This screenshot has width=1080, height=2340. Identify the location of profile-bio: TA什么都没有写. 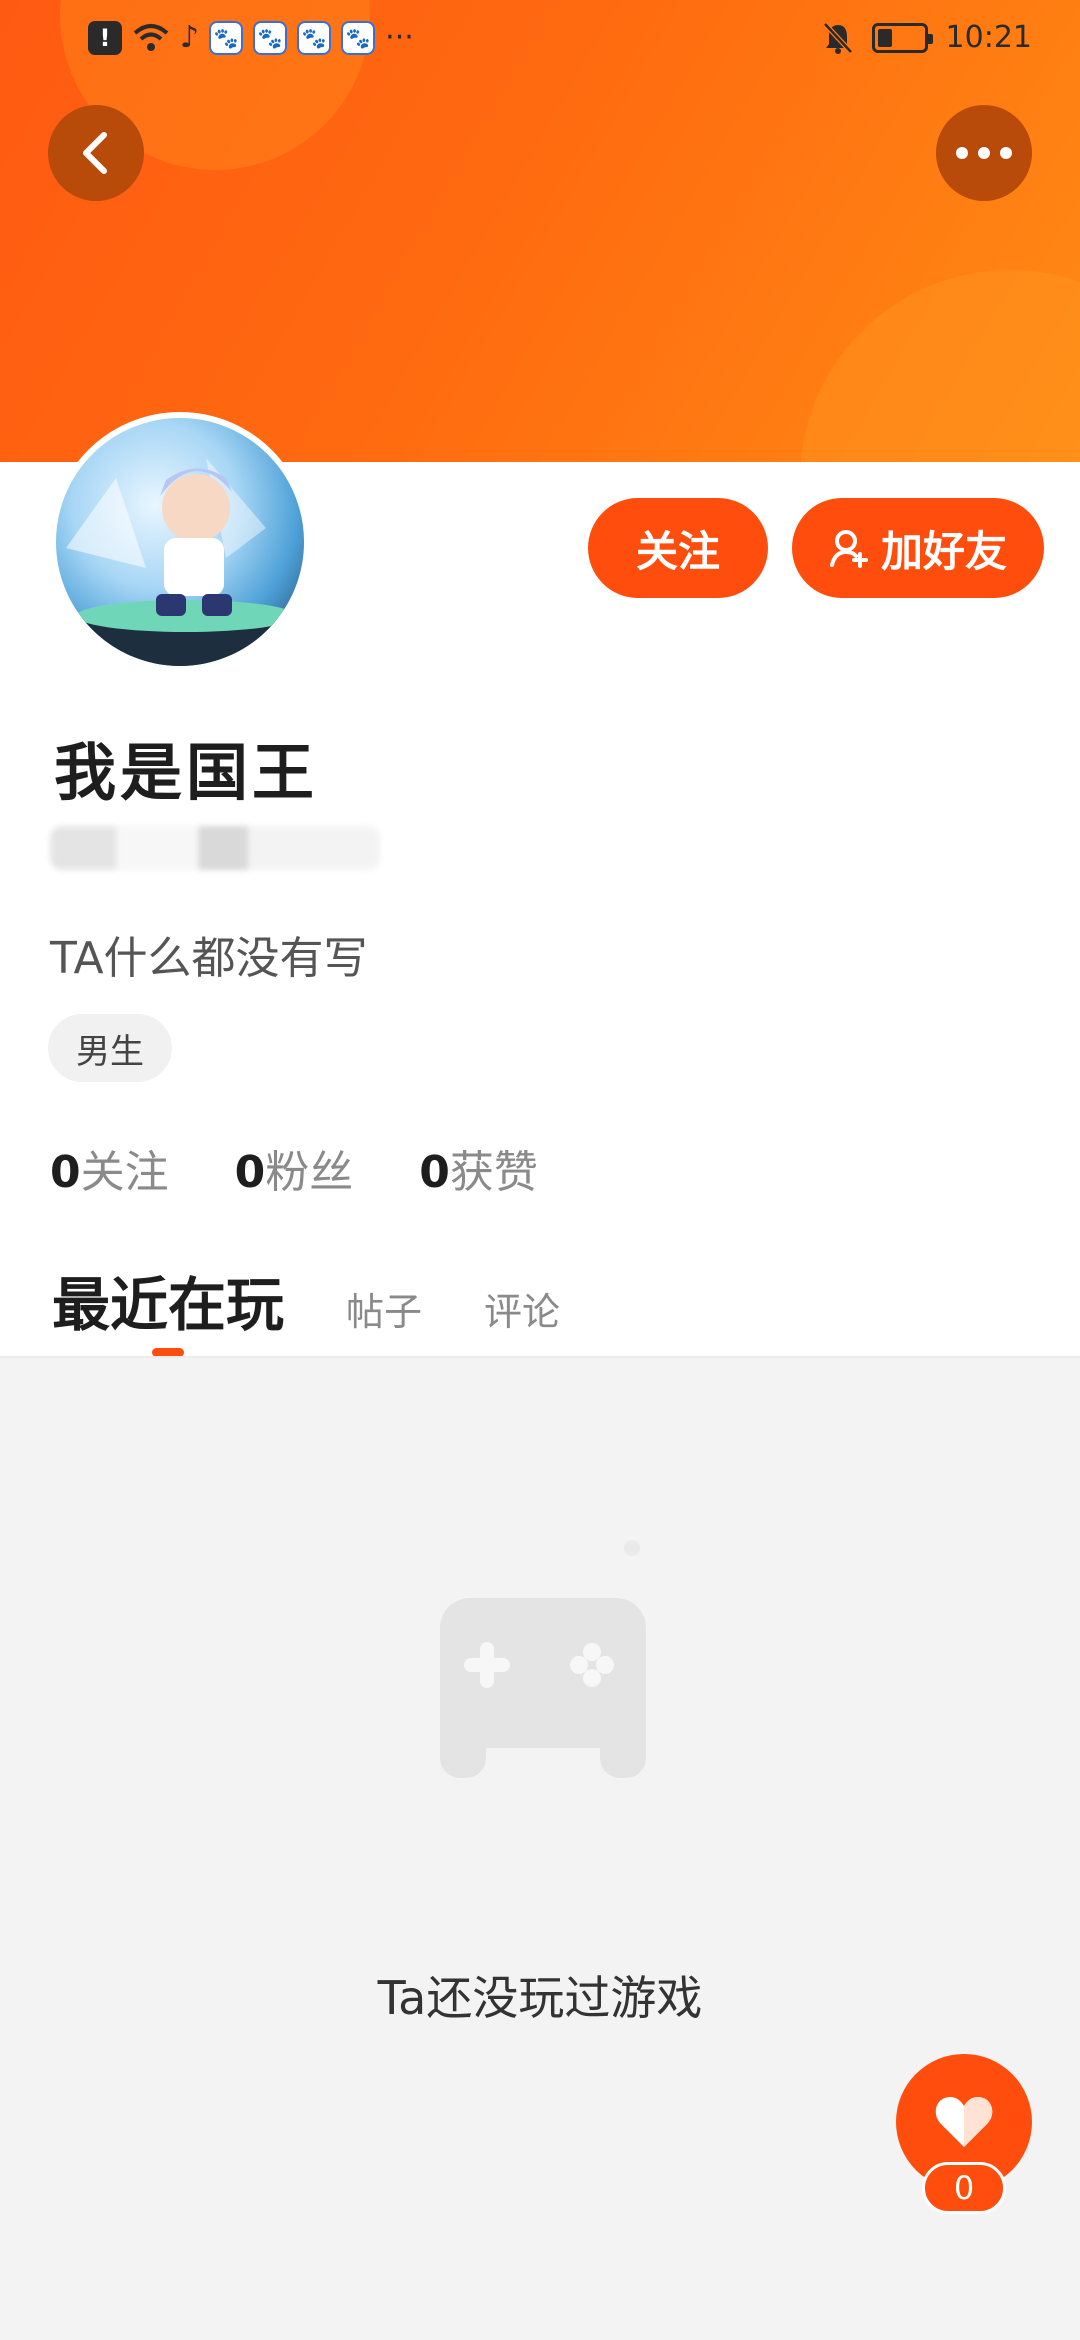
(209, 958).